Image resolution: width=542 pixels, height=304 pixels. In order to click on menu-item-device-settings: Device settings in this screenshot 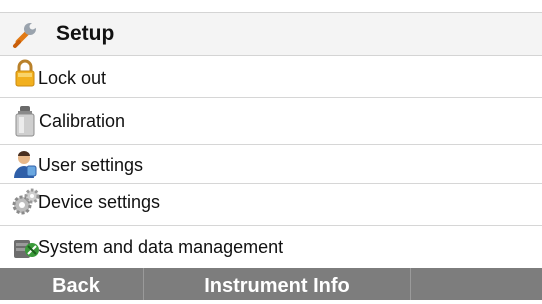, I will do `click(271, 204)`.